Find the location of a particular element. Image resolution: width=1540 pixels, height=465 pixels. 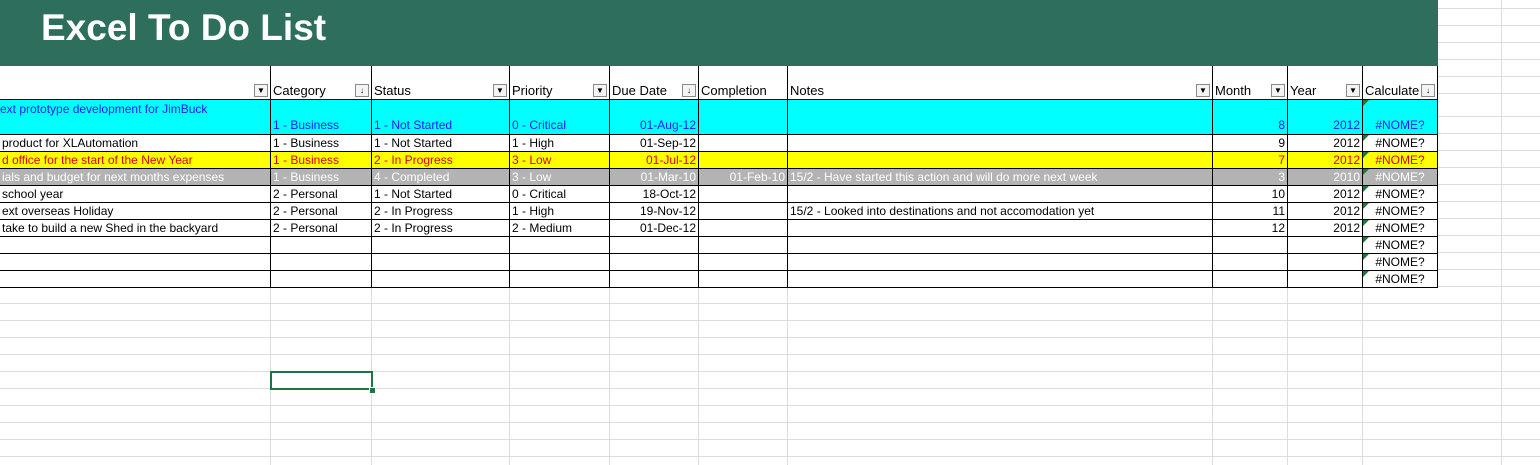

cell-task: take to build a new Shed in the backyard is located at coordinates (135, 228).